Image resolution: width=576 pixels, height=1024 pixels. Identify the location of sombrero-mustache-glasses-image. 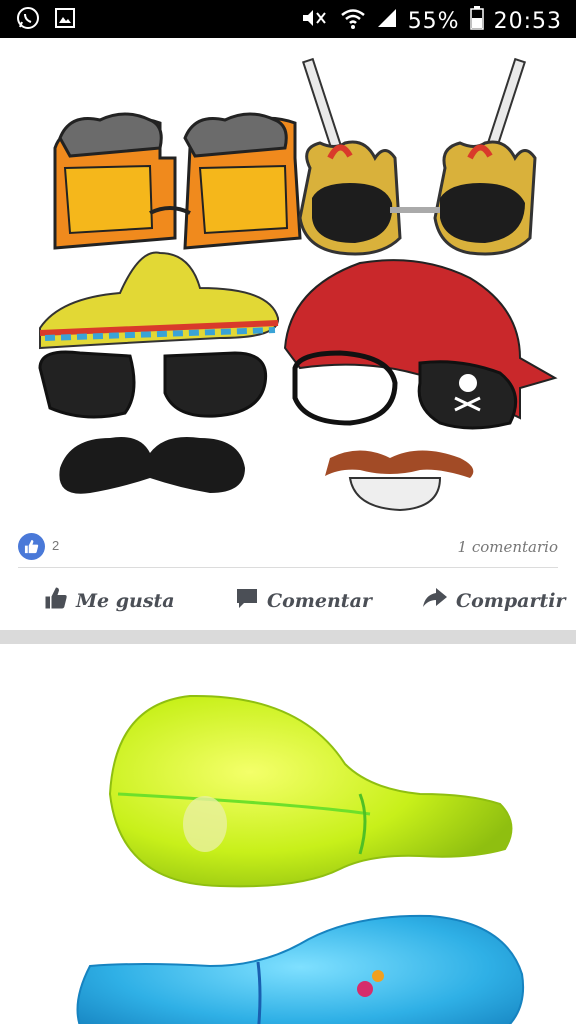
(159, 372).